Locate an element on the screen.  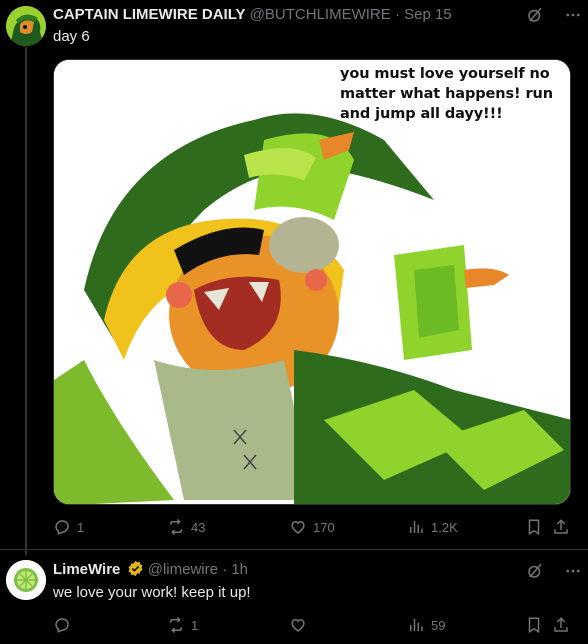
verified-badge-icon is located at coordinates (135, 571).